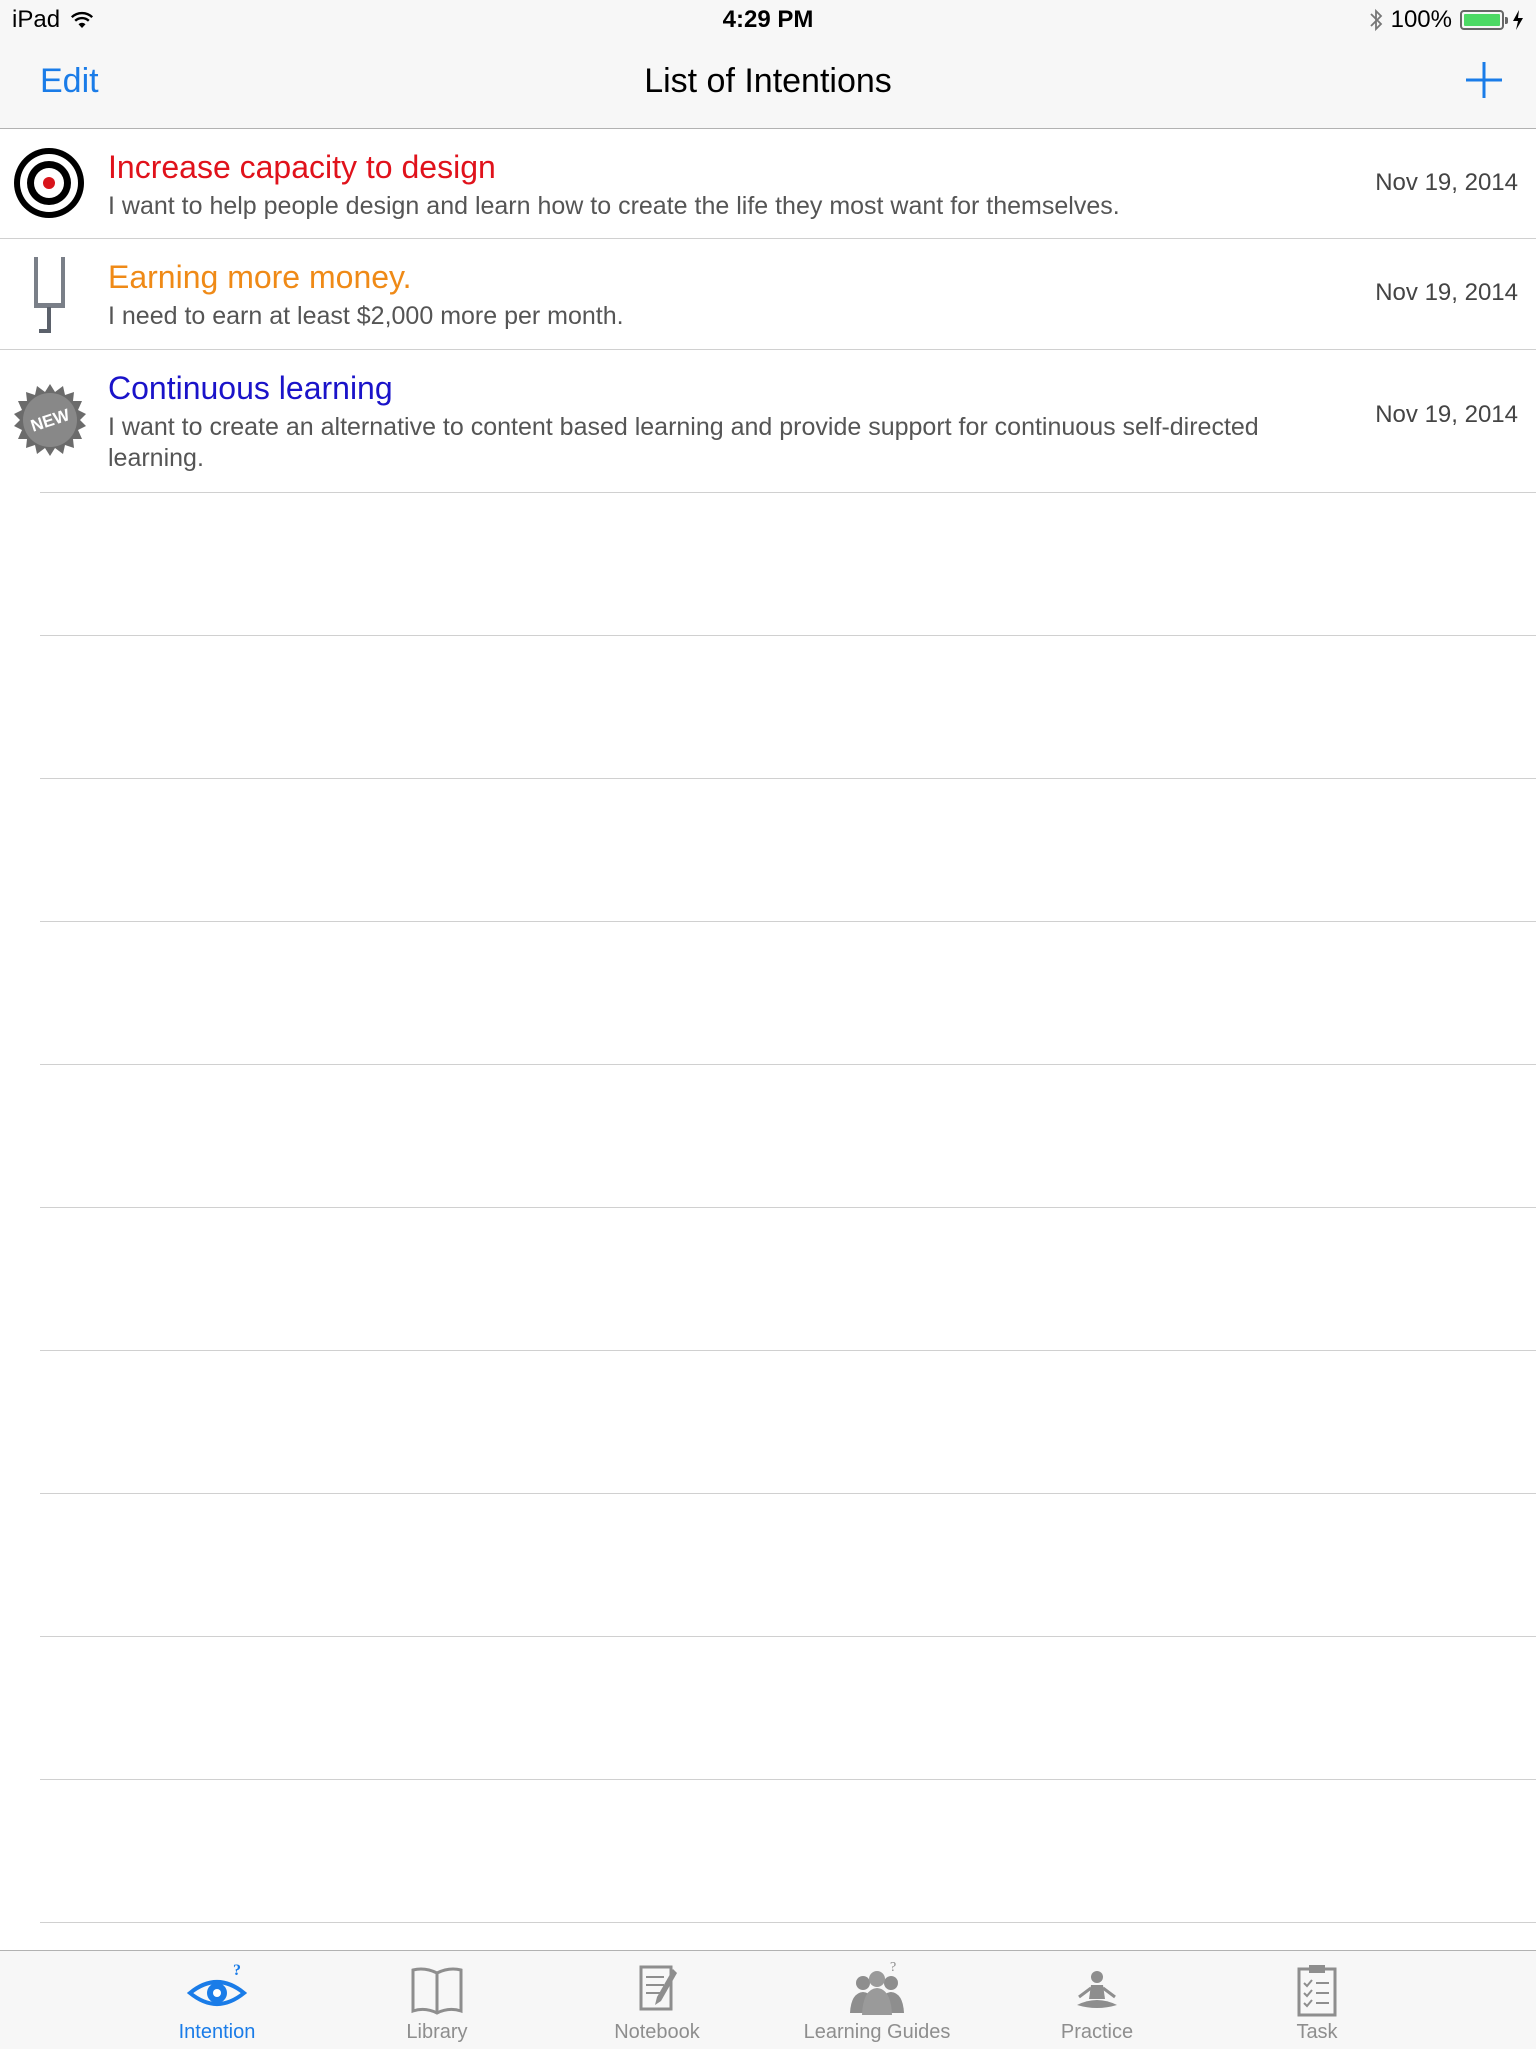  Describe the element at coordinates (302, 167) in the screenshot. I see `intention-title: Increase capacity to design` at that location.